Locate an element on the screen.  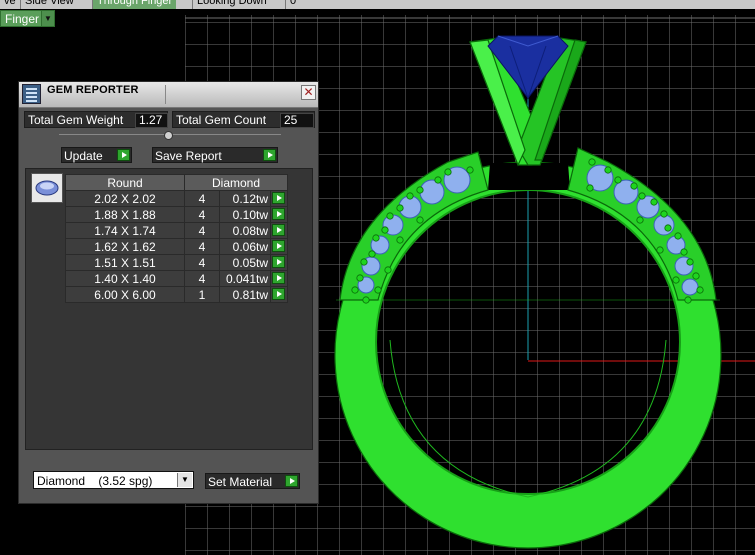
table-row: 6.00 X 6.00 1 0.81tw is located at coordinates (176, 294).